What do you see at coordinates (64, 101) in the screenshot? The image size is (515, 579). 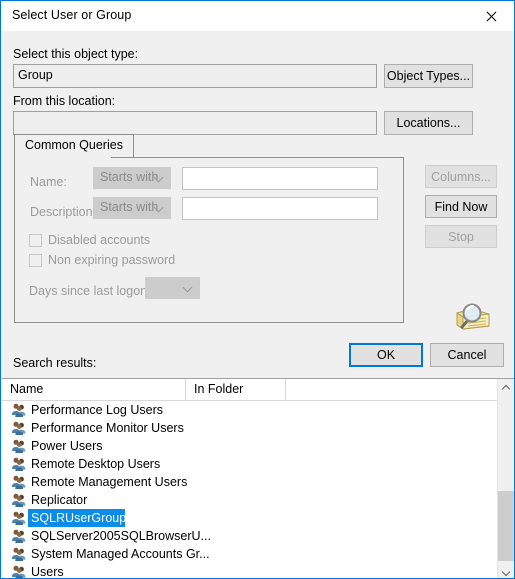 I see `location-label: From this location:` at bounding box center [64, 101].